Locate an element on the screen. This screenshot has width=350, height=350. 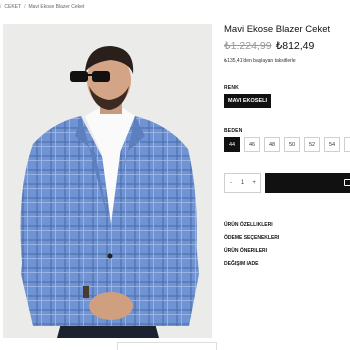
size-options: 44 46 48 50 52 54 is located at coordinates (287, 144).